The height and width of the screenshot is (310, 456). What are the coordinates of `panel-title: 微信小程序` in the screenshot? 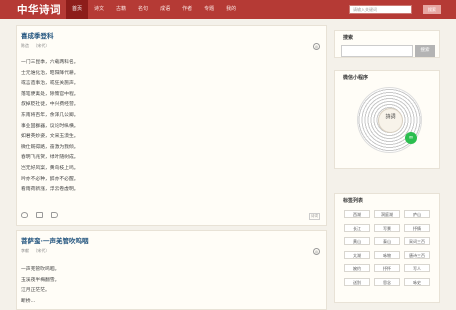 It's located at (356, 78).